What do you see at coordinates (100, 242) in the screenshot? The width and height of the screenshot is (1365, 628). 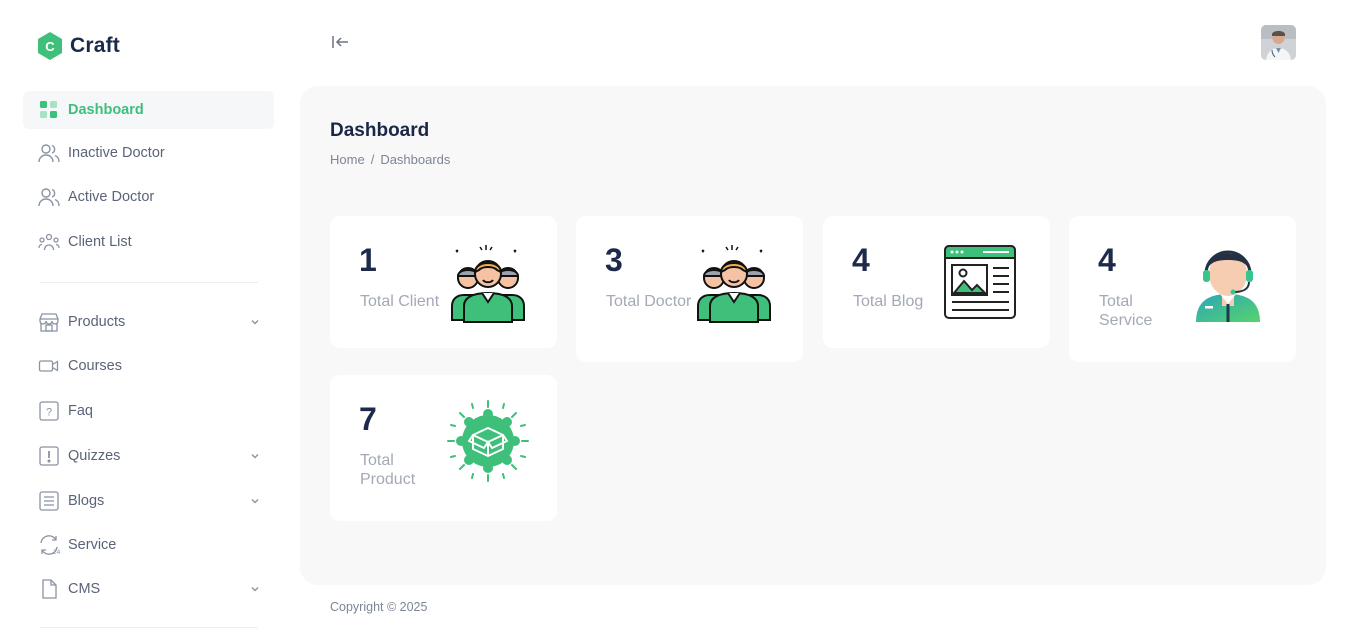 I see `sidebar-item-label: Client List` at bounding box center [100, 242].